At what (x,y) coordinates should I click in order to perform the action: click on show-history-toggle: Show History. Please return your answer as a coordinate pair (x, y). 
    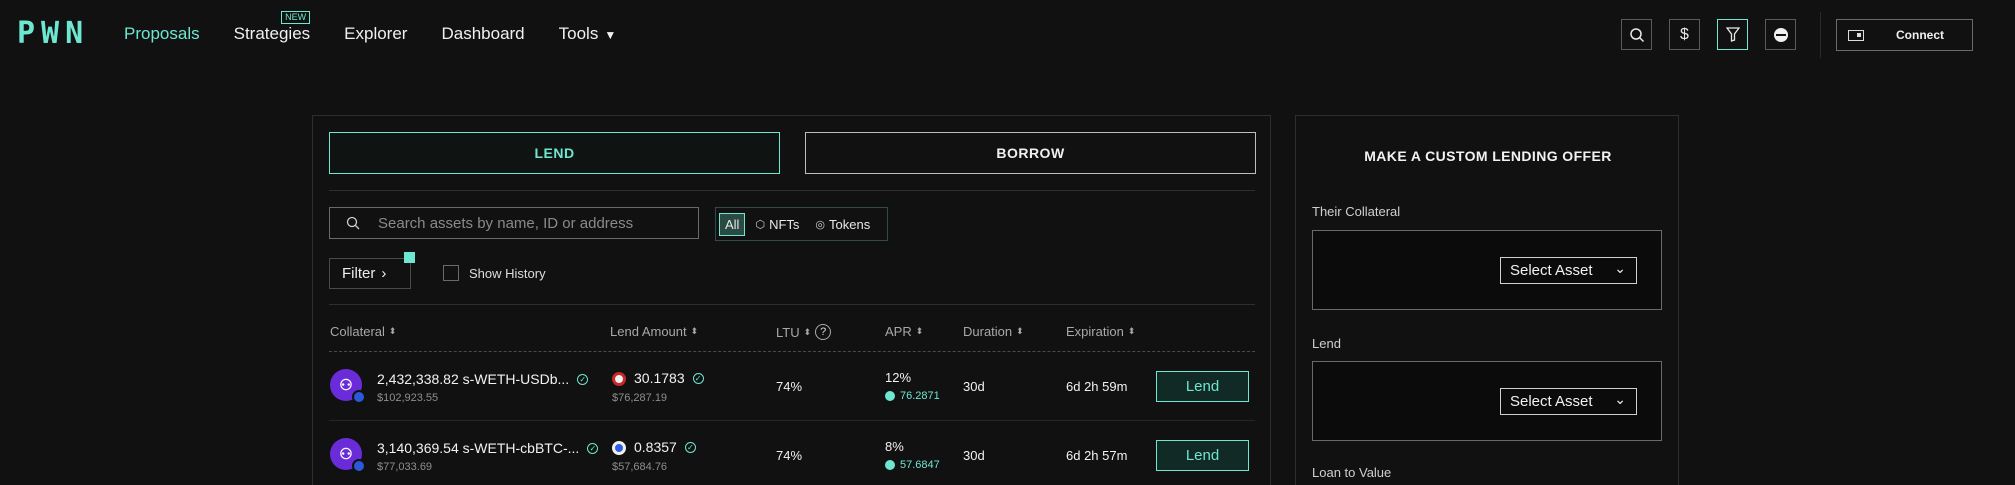
    Looking at the image, I should click on (494, 273).